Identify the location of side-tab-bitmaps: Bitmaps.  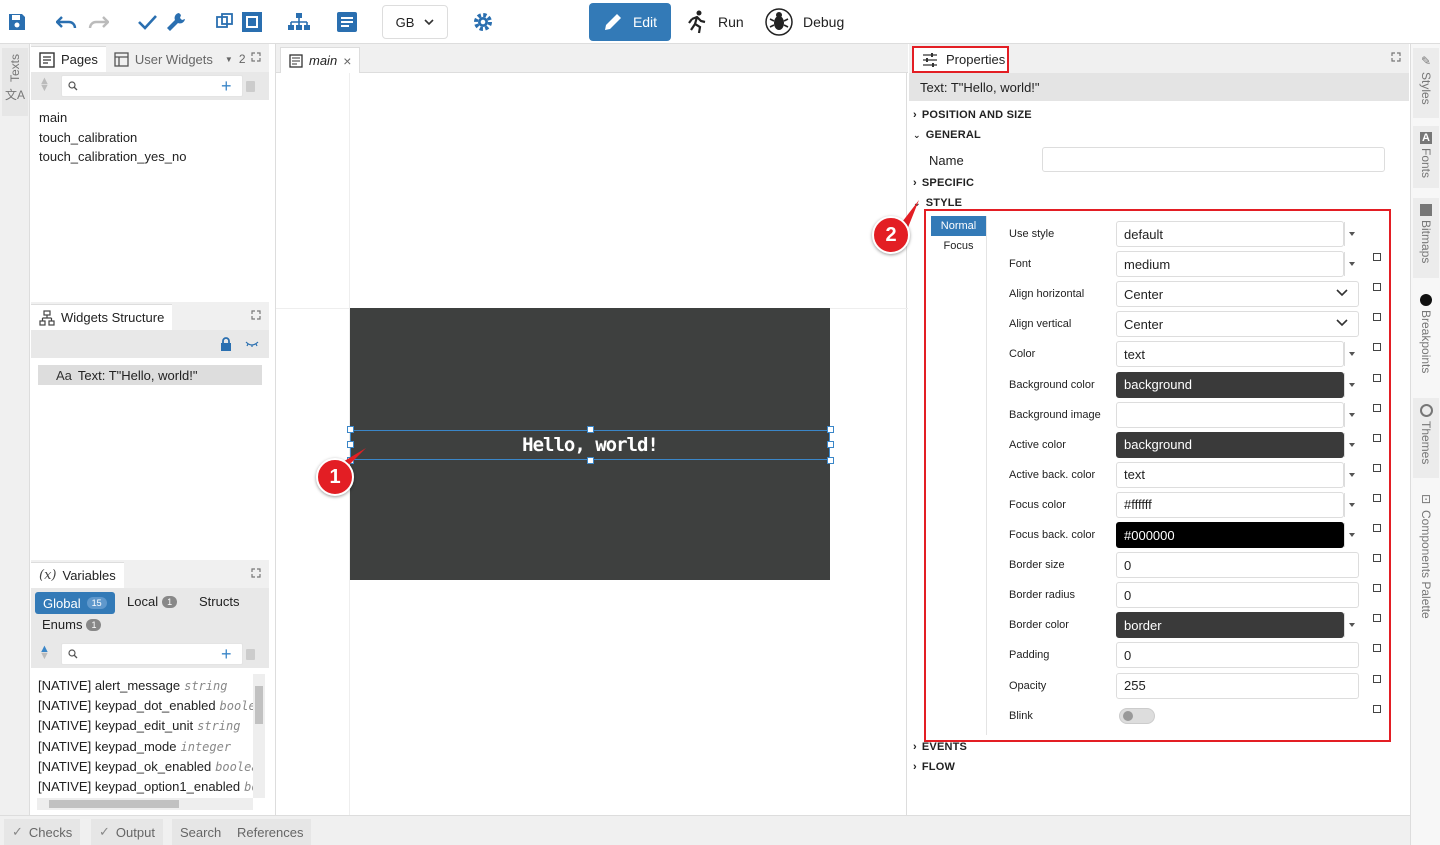
(1426, 238).